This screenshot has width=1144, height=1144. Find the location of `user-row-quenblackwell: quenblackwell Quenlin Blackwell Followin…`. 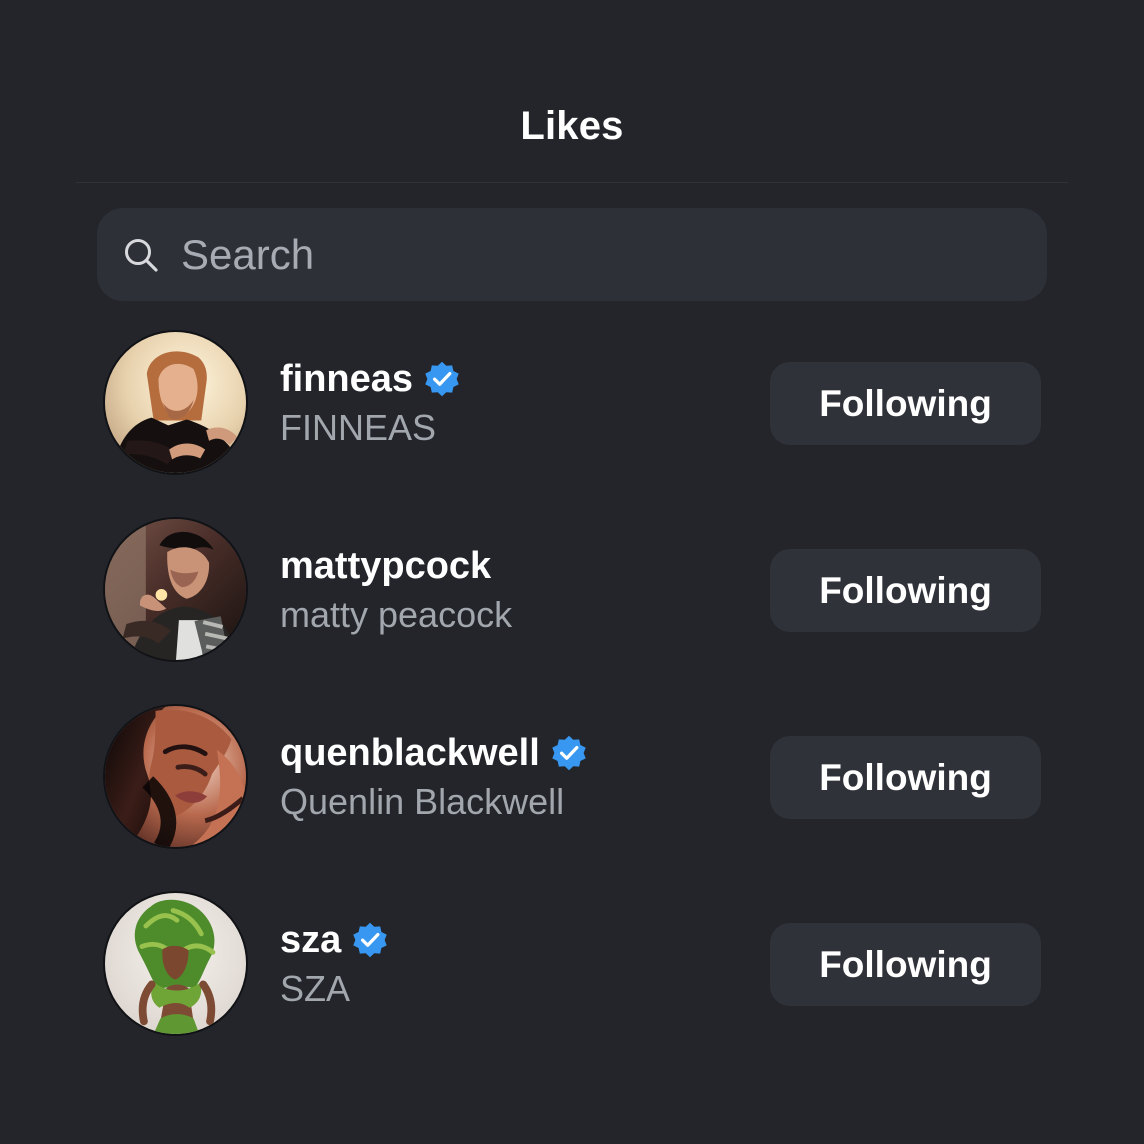

user-row-quenblackwell: quenblackwell Quenlin Blackwell Followin… is located at coordinates (572, 779).